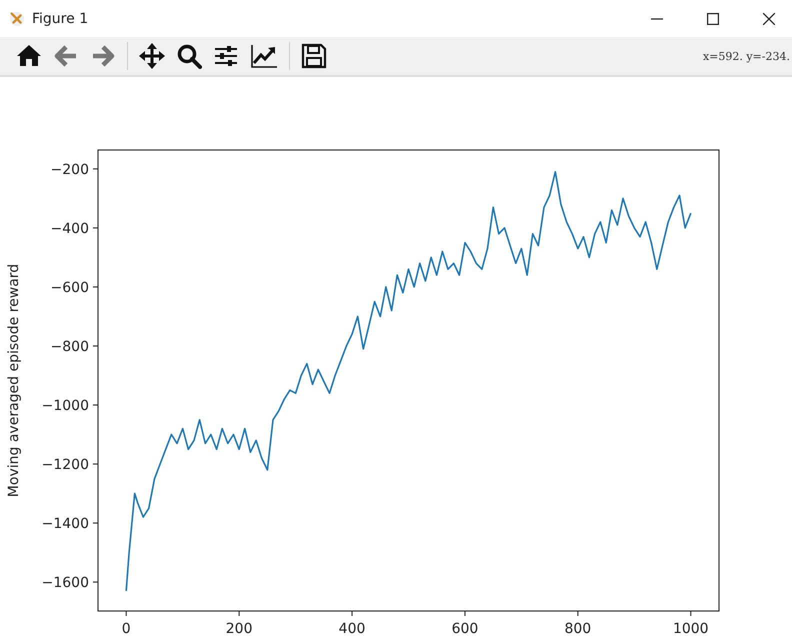 This screenshot has height=644, width=792. What do you see at coordinates (690, 629) in the screenshot?
I see `x-tick-label: 1000` at bounding box center [690, 629].